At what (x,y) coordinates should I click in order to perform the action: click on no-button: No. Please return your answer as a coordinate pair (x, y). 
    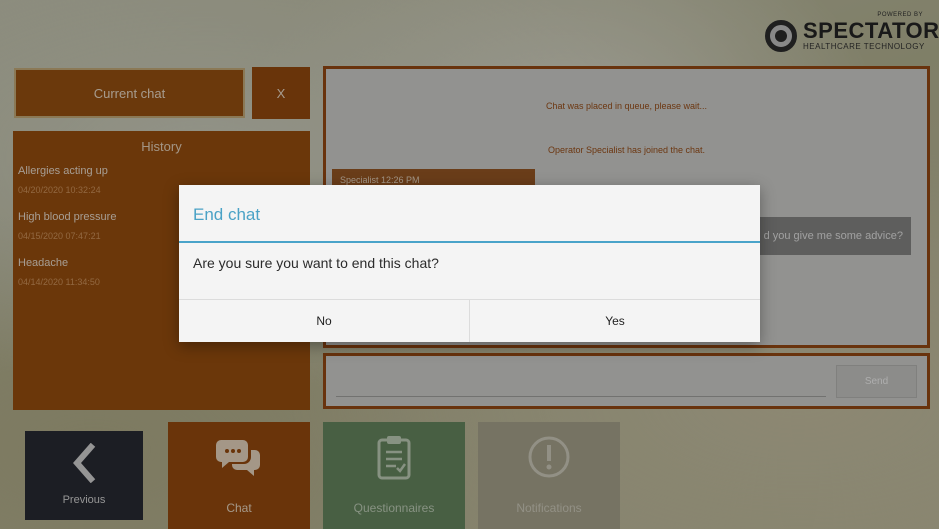
    Looking at the image, I should click on (324, 321).